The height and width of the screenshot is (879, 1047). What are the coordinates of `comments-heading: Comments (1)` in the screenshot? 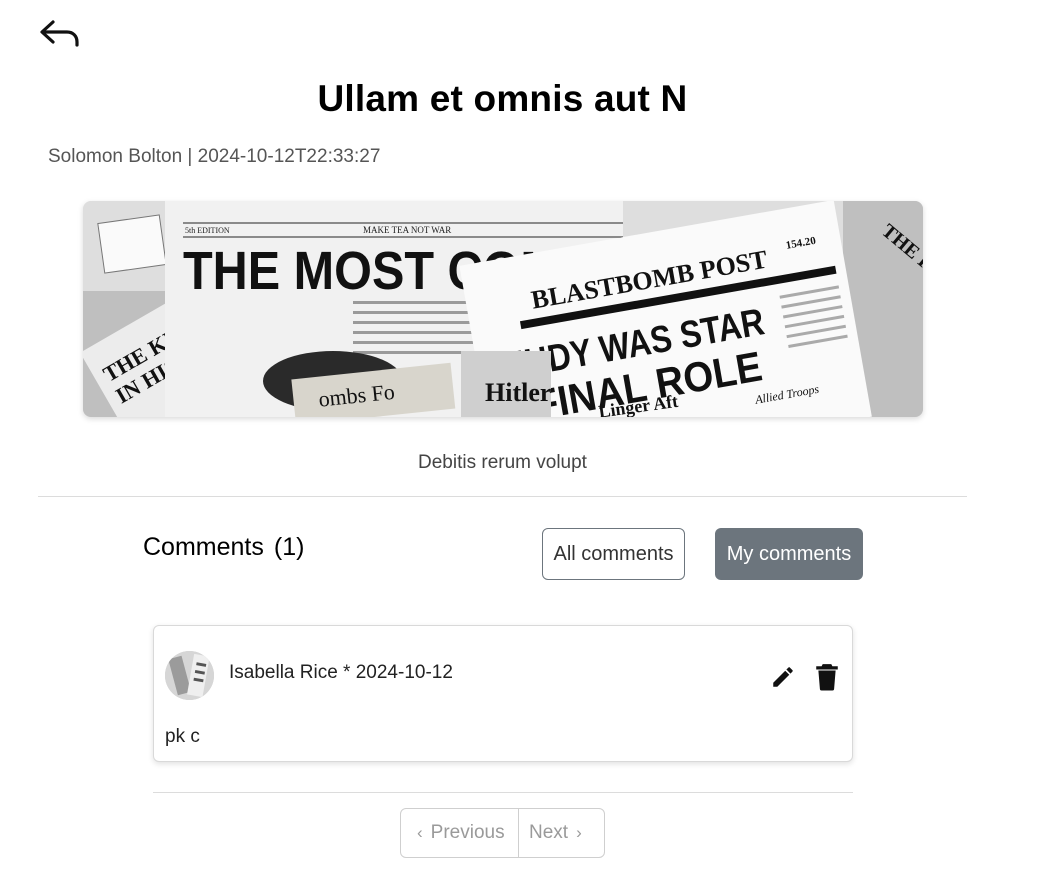 It's located at (223, 547).